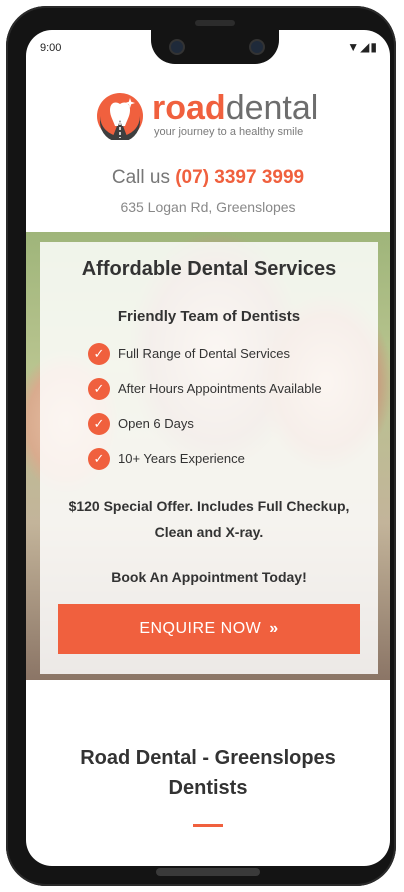 This screenshot has height=892, width=404. I want to click on home-indicator, so click(208, 872).